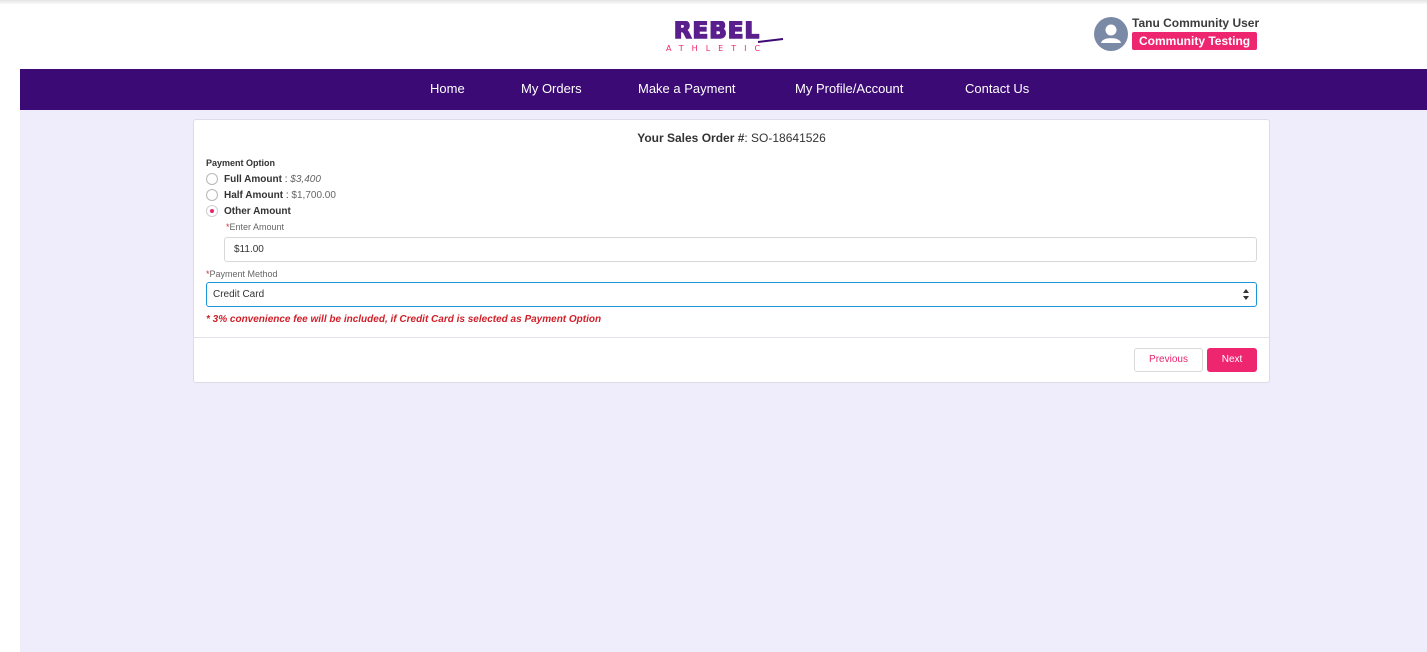 The width and height of the screenshot is (1427, 652). What do you see at coordinates (1168, 360) in the screenshot?
I see `previous-button: Previous` at bounding box center [1168, 360].